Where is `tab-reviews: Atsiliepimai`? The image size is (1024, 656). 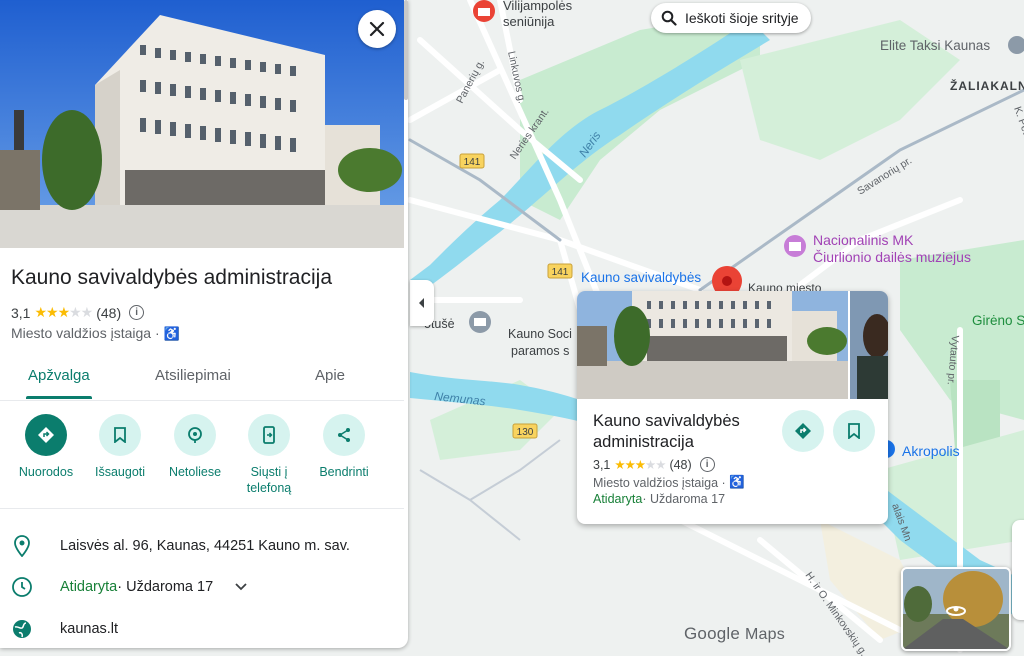
tab-reviews: Atsiliepimai is located at coordinates (193, 375).